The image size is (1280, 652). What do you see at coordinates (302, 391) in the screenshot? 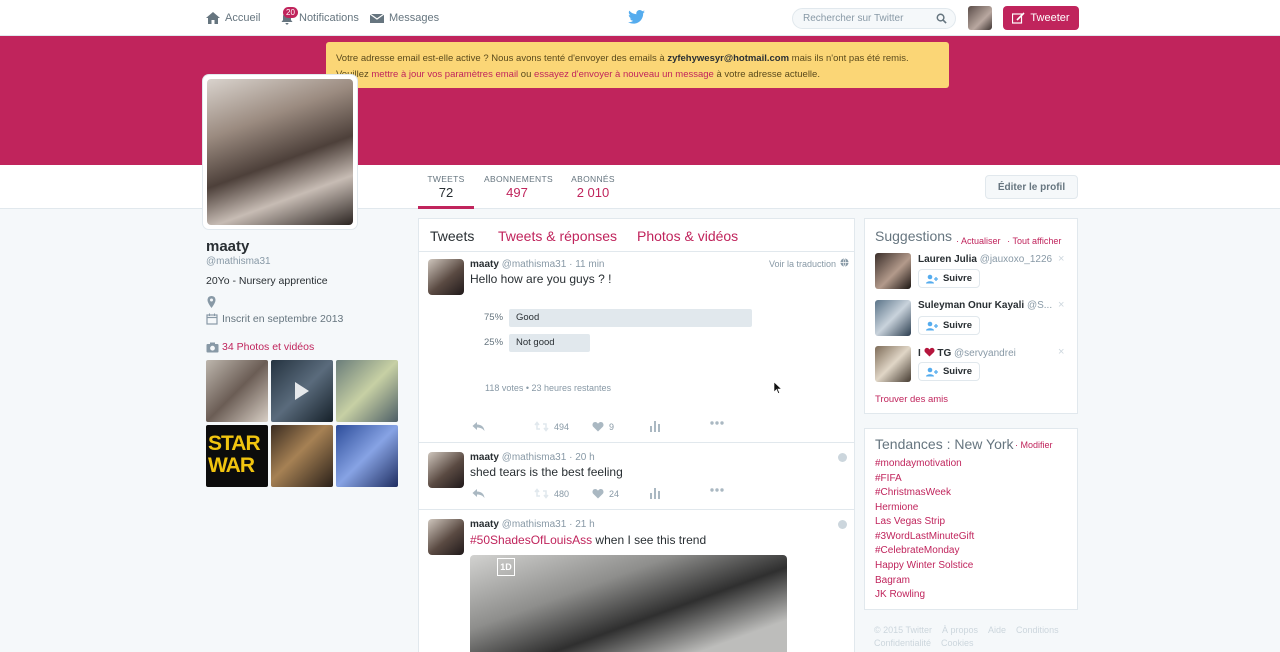
I see `video-thumbnail` at bounding box center [302, 391].